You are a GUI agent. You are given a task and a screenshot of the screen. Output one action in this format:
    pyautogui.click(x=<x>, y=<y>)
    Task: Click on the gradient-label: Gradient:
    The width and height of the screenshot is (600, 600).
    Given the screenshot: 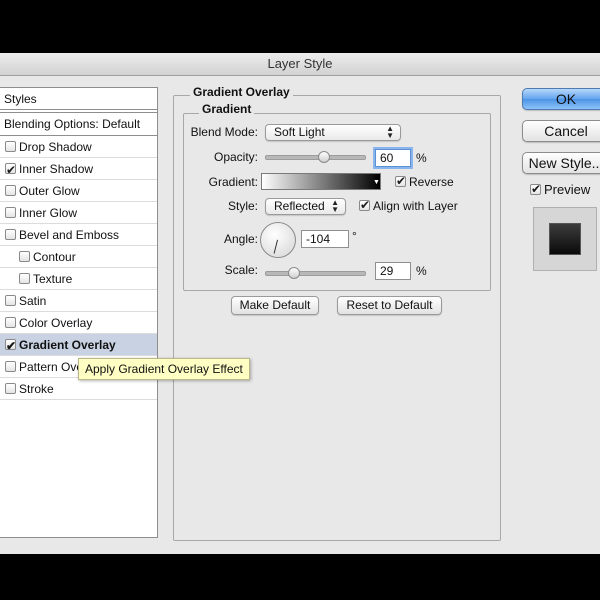 What is the action you would take?
    pyautogui.click(x=233, y=182)
    